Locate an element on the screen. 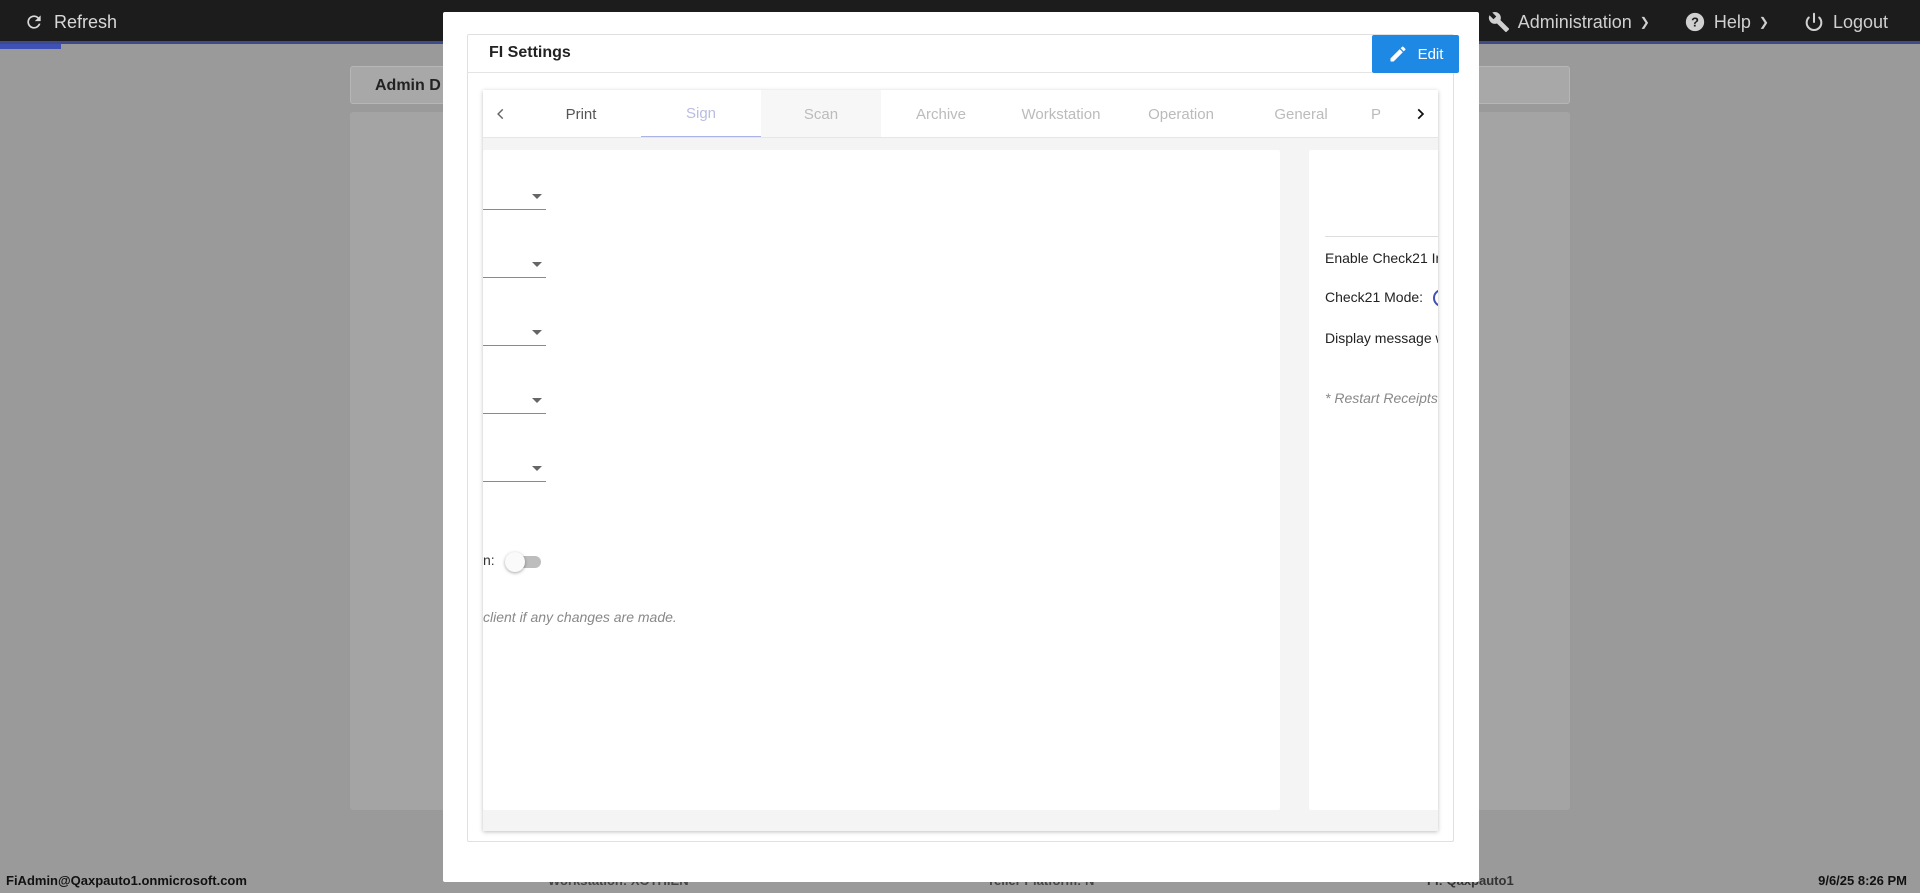 The width and height of the screenshot is (1920, 893). tab-scroll-left-button is located at coordinates (501, 114).